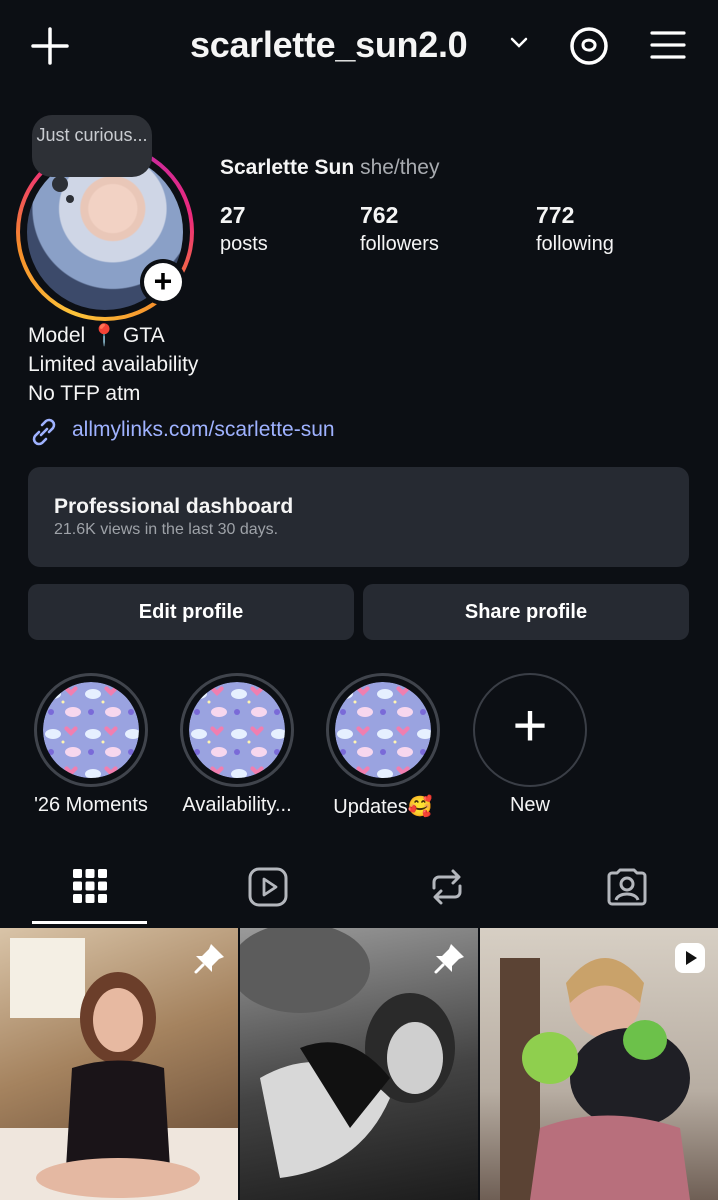 Image resolution: width=718 pixels, height=1200 pixels. I want to click on profile-name: Scarlette Sun she/they, so click(329, 168).